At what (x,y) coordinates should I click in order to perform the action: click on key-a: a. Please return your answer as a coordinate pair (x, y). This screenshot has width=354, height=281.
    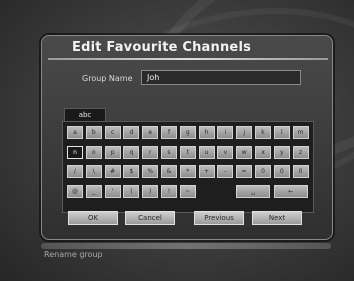
    Looking at the image, I should click on (75, 132).